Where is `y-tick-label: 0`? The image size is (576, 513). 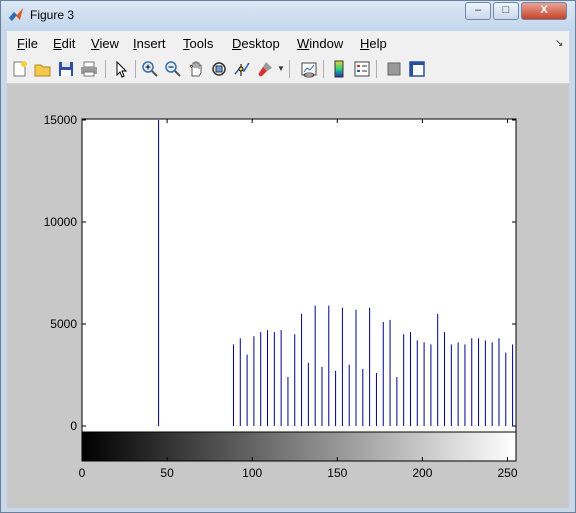 y-tick-label: 0 is located at coordinates (73, 426).